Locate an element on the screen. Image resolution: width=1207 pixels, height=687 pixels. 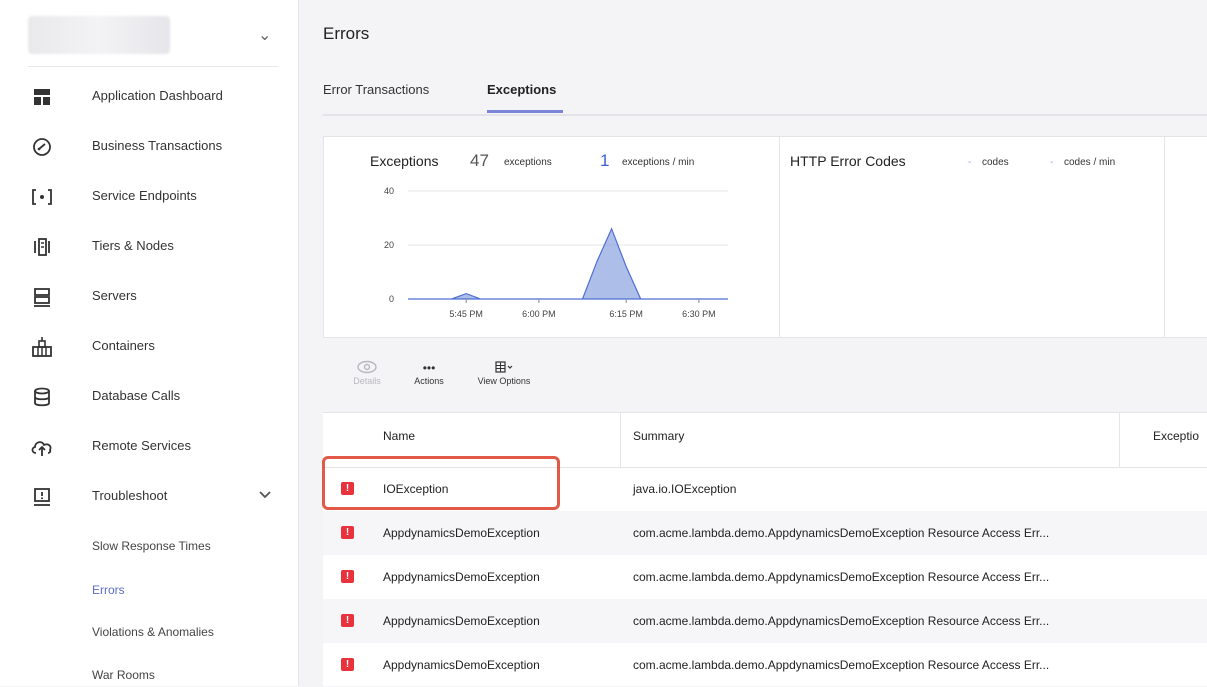
details-button: Details is located at coordinates (367, 373).